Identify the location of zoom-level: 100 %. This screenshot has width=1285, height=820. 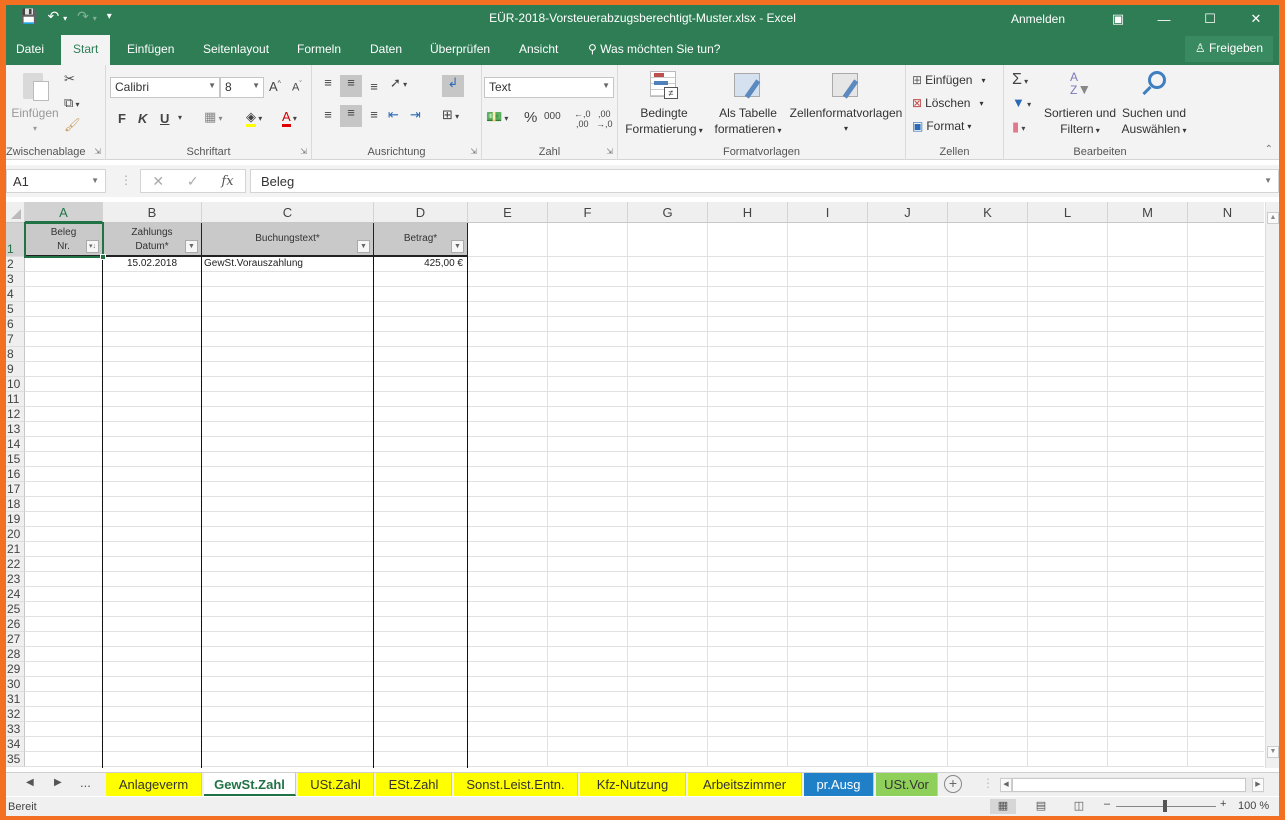
(1253, 806).